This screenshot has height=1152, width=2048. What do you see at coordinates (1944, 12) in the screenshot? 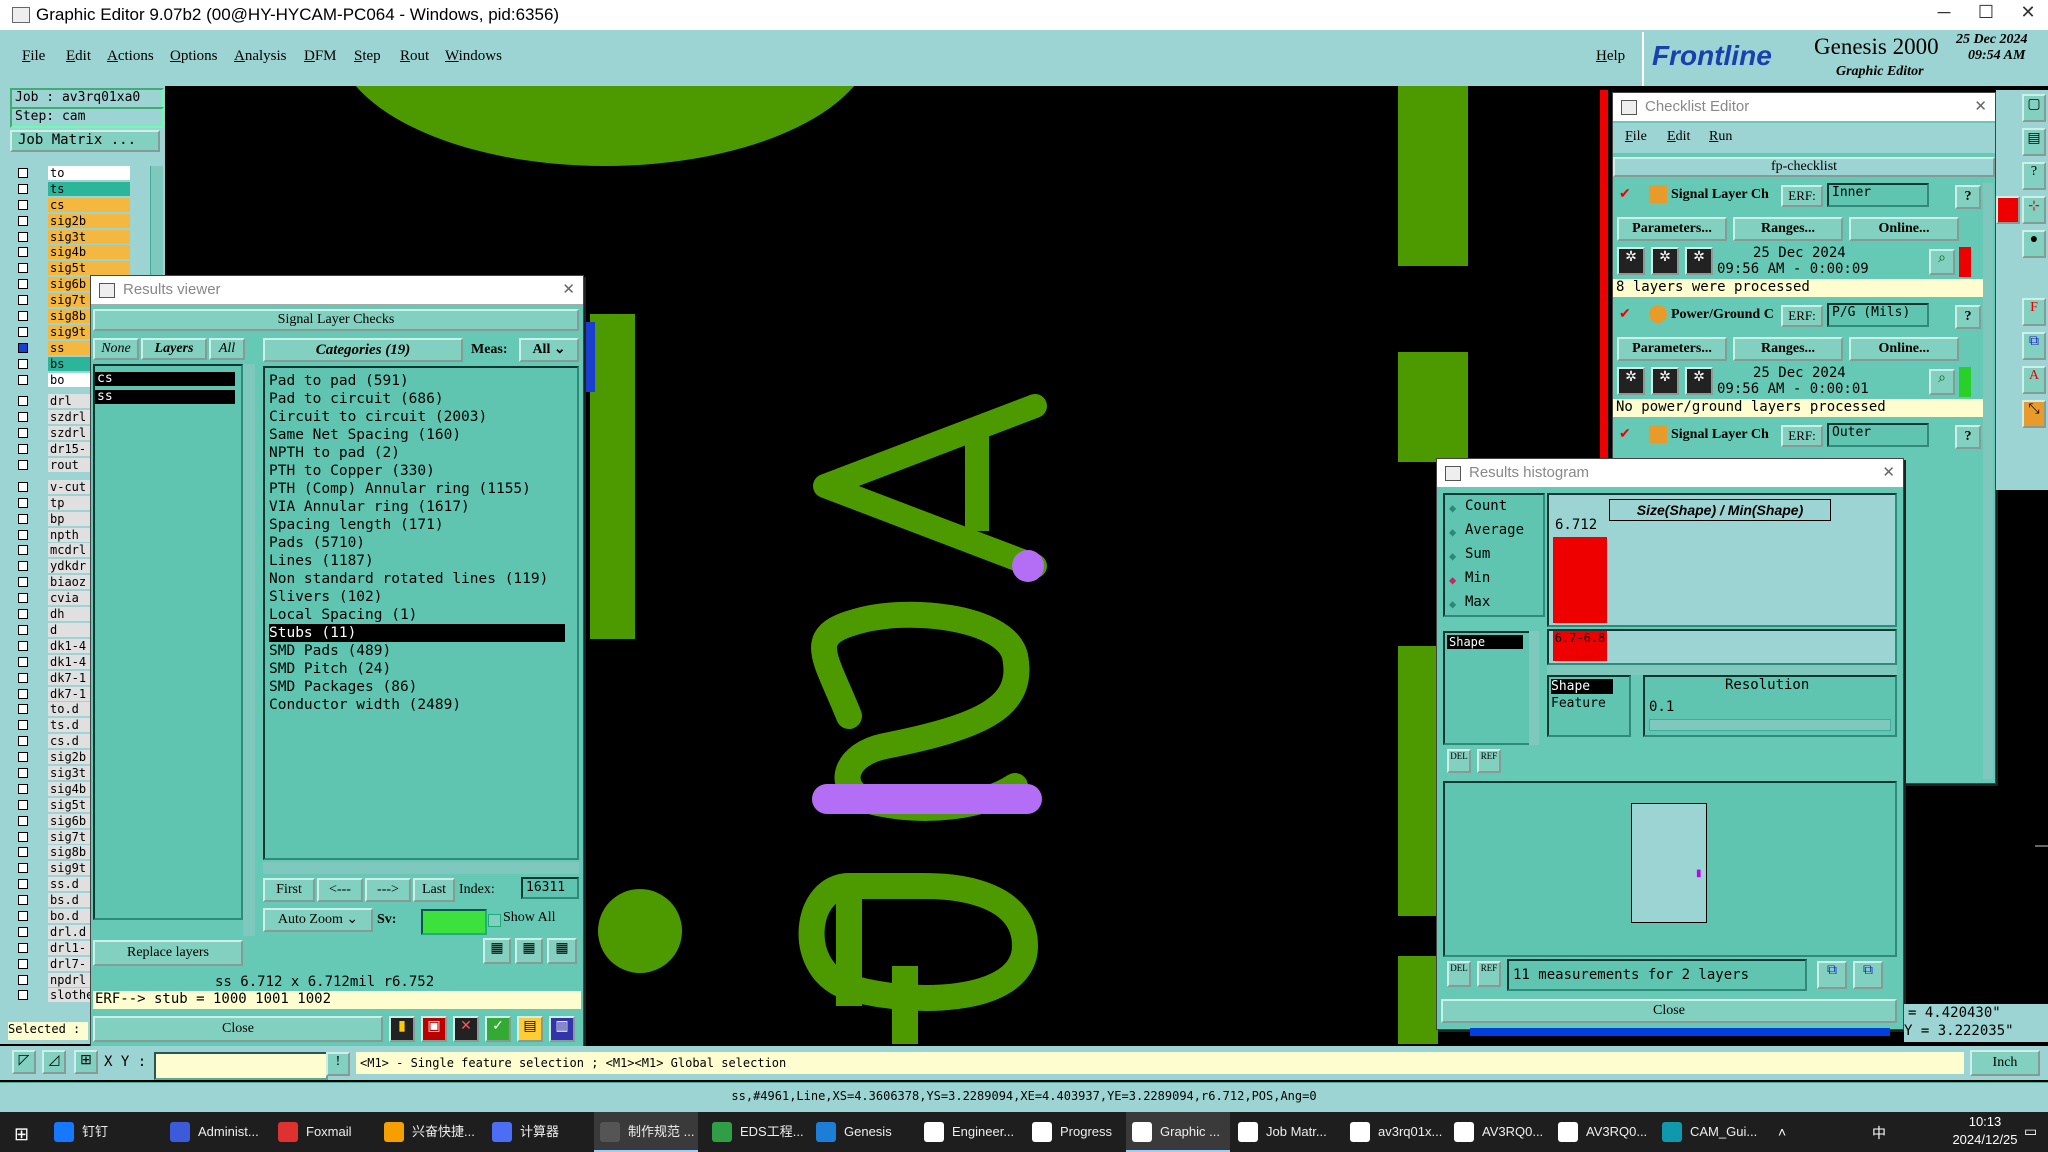
I see `minimize-button: ─` at bounding box center [1944, 12].